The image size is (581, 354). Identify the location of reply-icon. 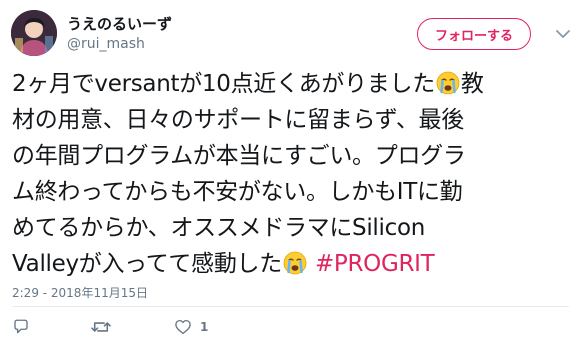
(21, 326).